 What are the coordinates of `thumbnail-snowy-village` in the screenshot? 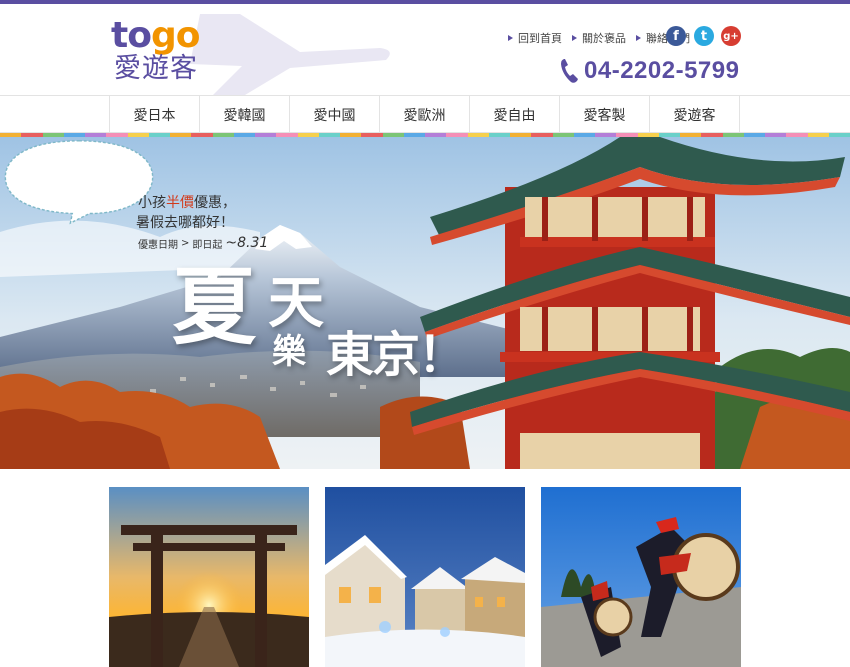 It's located at (425, 577).